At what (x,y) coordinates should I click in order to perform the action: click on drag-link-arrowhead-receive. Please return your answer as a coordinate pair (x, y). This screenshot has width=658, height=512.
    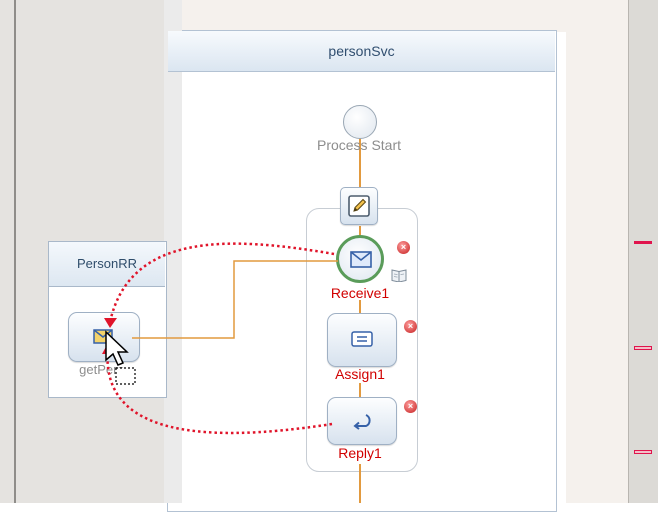
    Looking at the image, I should click on (110, 323).